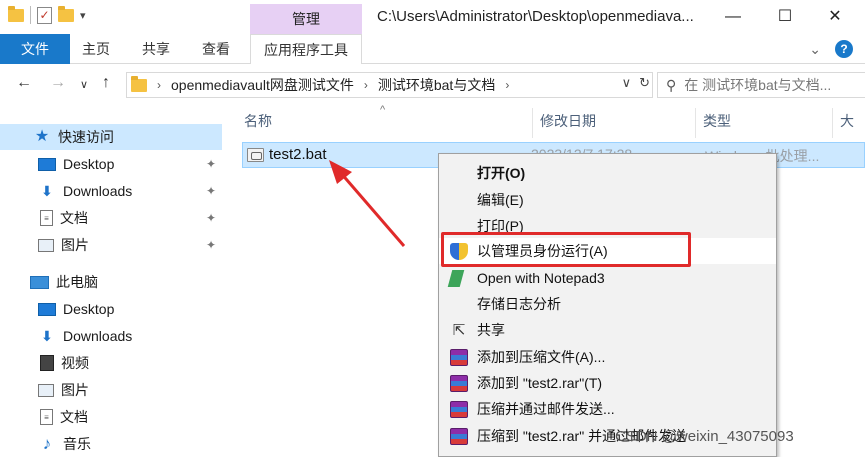  Describe the element at coordinates (367, 203) in the screenshot. I see `annotation-arrow` at that location.